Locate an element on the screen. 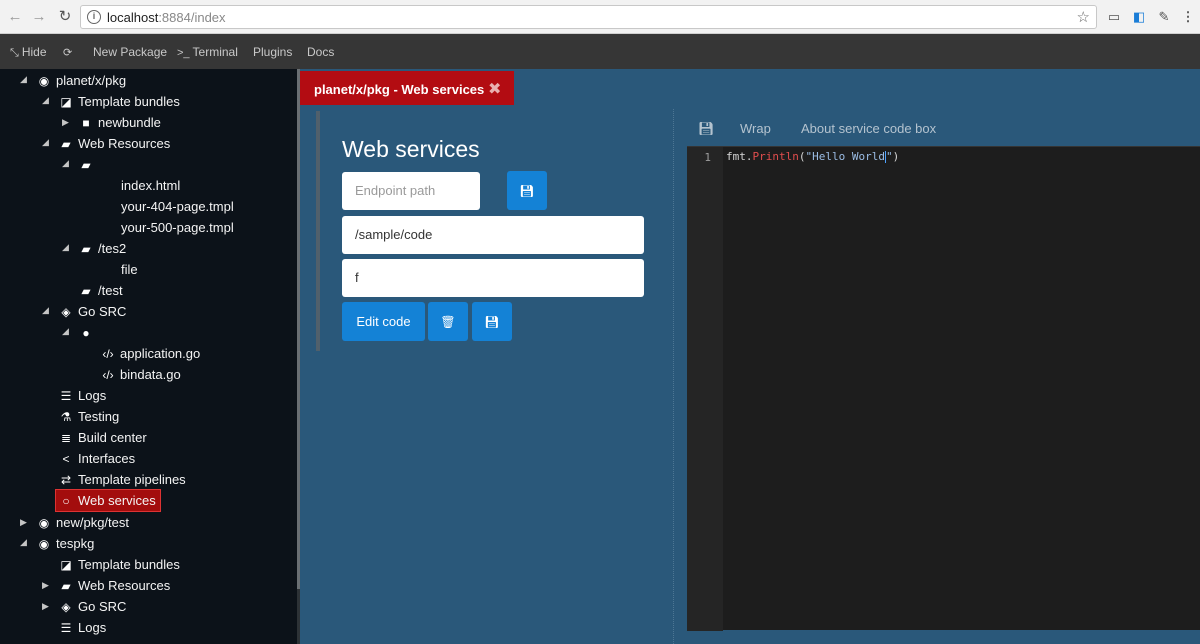 The height and width of the screenshot is (644, 1200). code-close-paren: ) is located at coordinates (896, 156).